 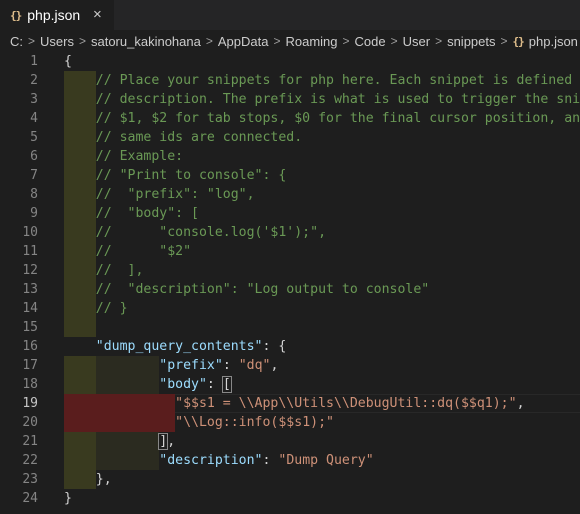 What do you see at coordinates (290, 384) in the screenshot?
I see `code-line: 18 "body": [` at bounding box center [290, 384].